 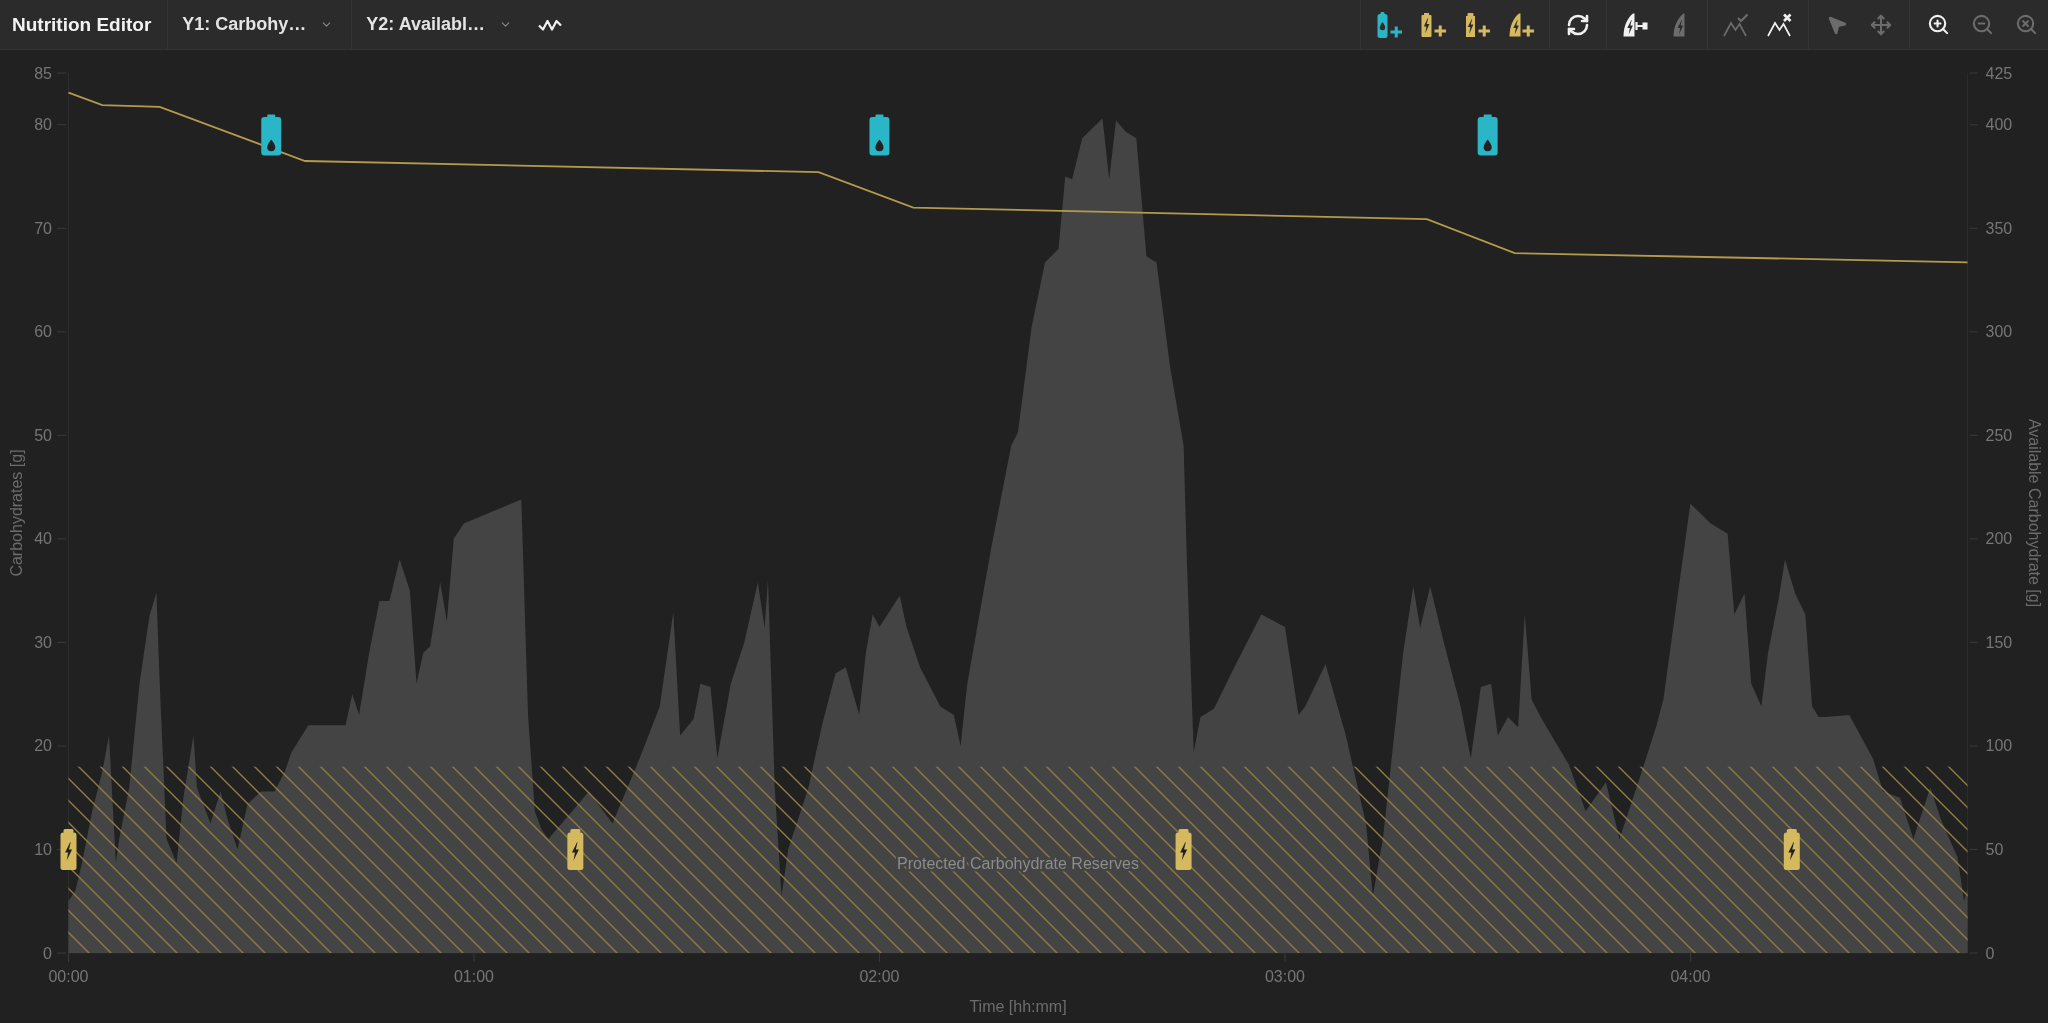 I want to click on axis-tick-label: 01:00, so click(x=473, y=976).